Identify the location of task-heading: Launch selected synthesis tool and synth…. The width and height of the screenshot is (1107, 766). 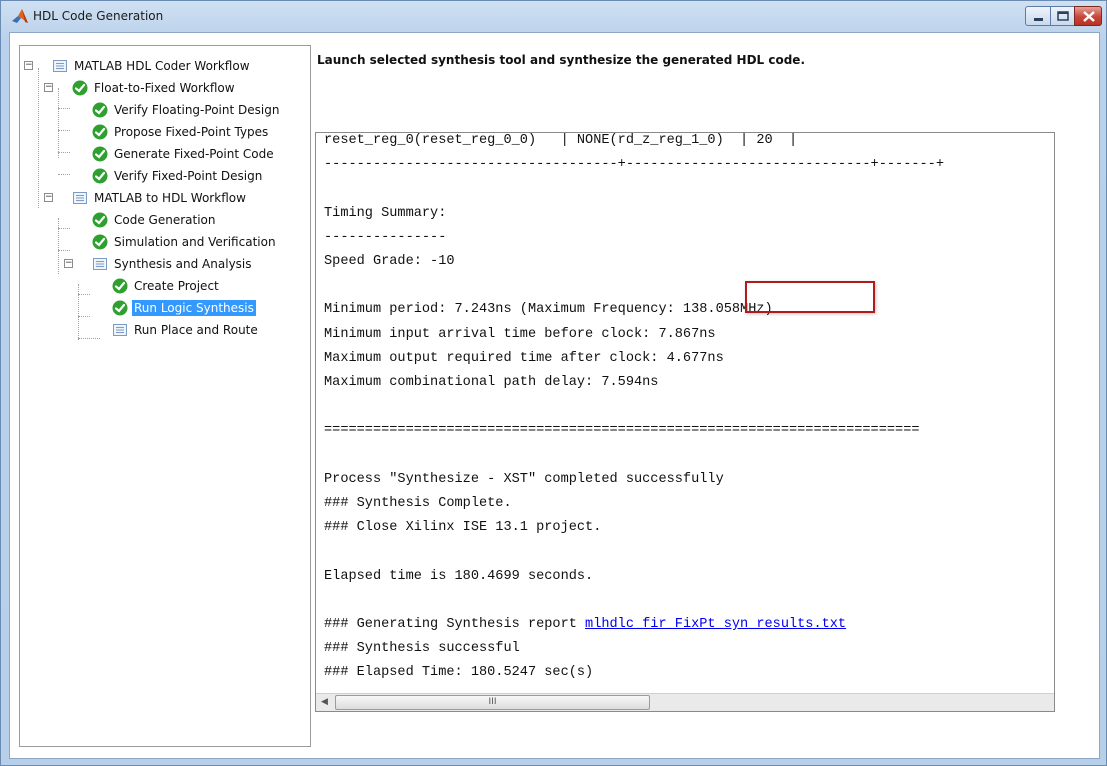
(561, 60).